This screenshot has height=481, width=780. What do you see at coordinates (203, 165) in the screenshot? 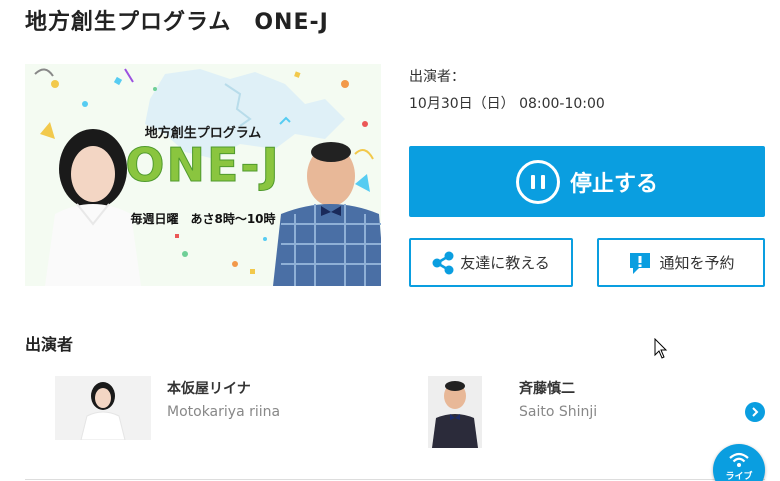
I see `hero-logo: ONE-J` at bounding box center [203, 165].